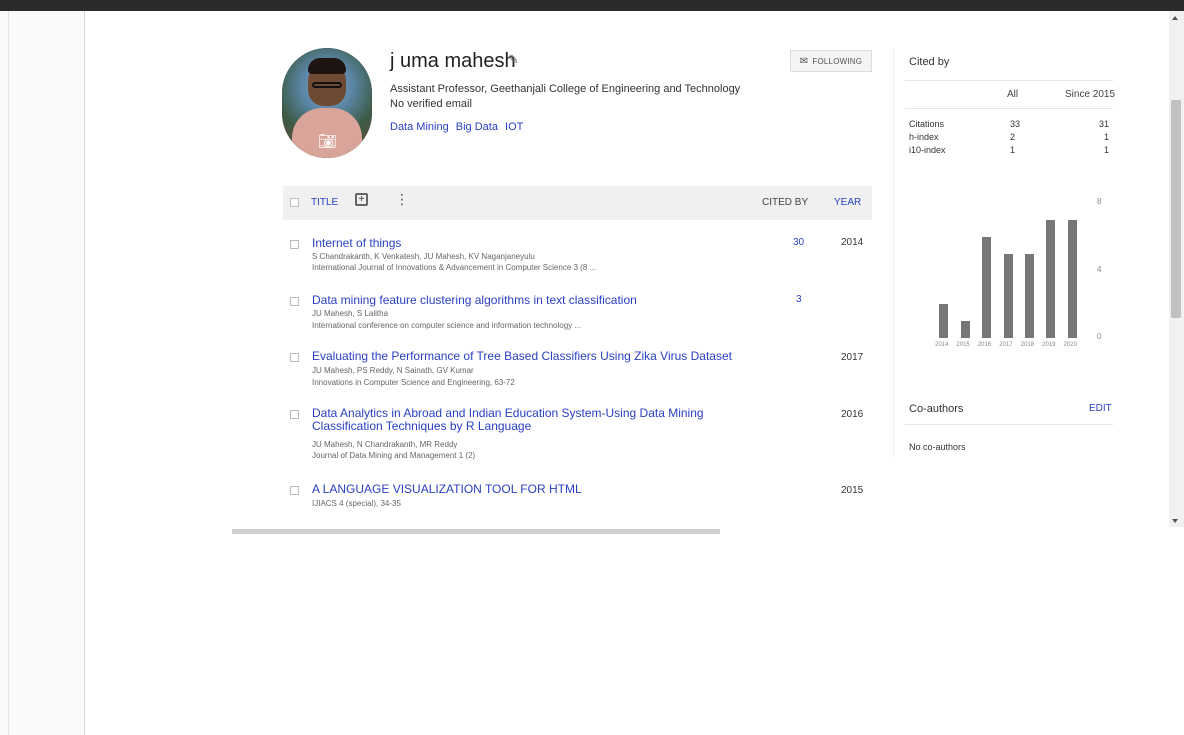 The height and width of the screenshot is (735, 1184). I want to click on y-tick-label: 4, so click(1099, 269).